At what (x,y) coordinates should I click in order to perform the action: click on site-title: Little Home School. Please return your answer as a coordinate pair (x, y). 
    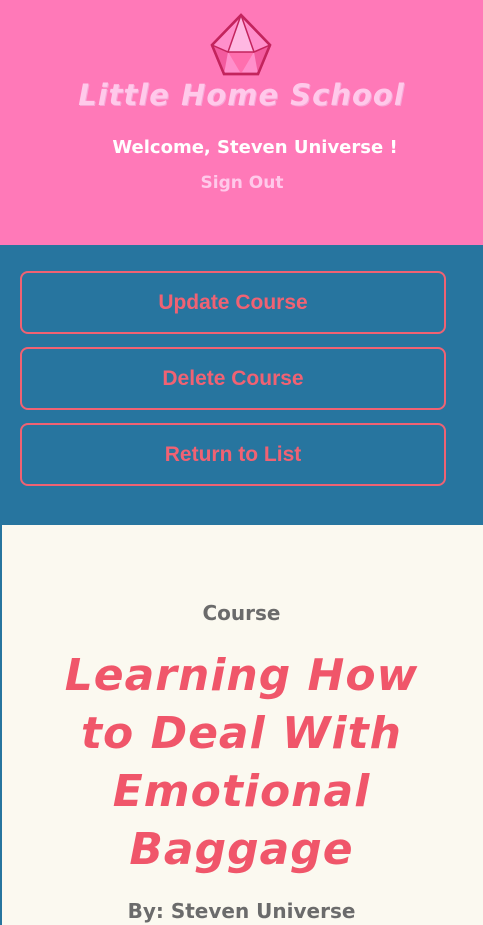
    Looking at the image, I should click on (241, 95).